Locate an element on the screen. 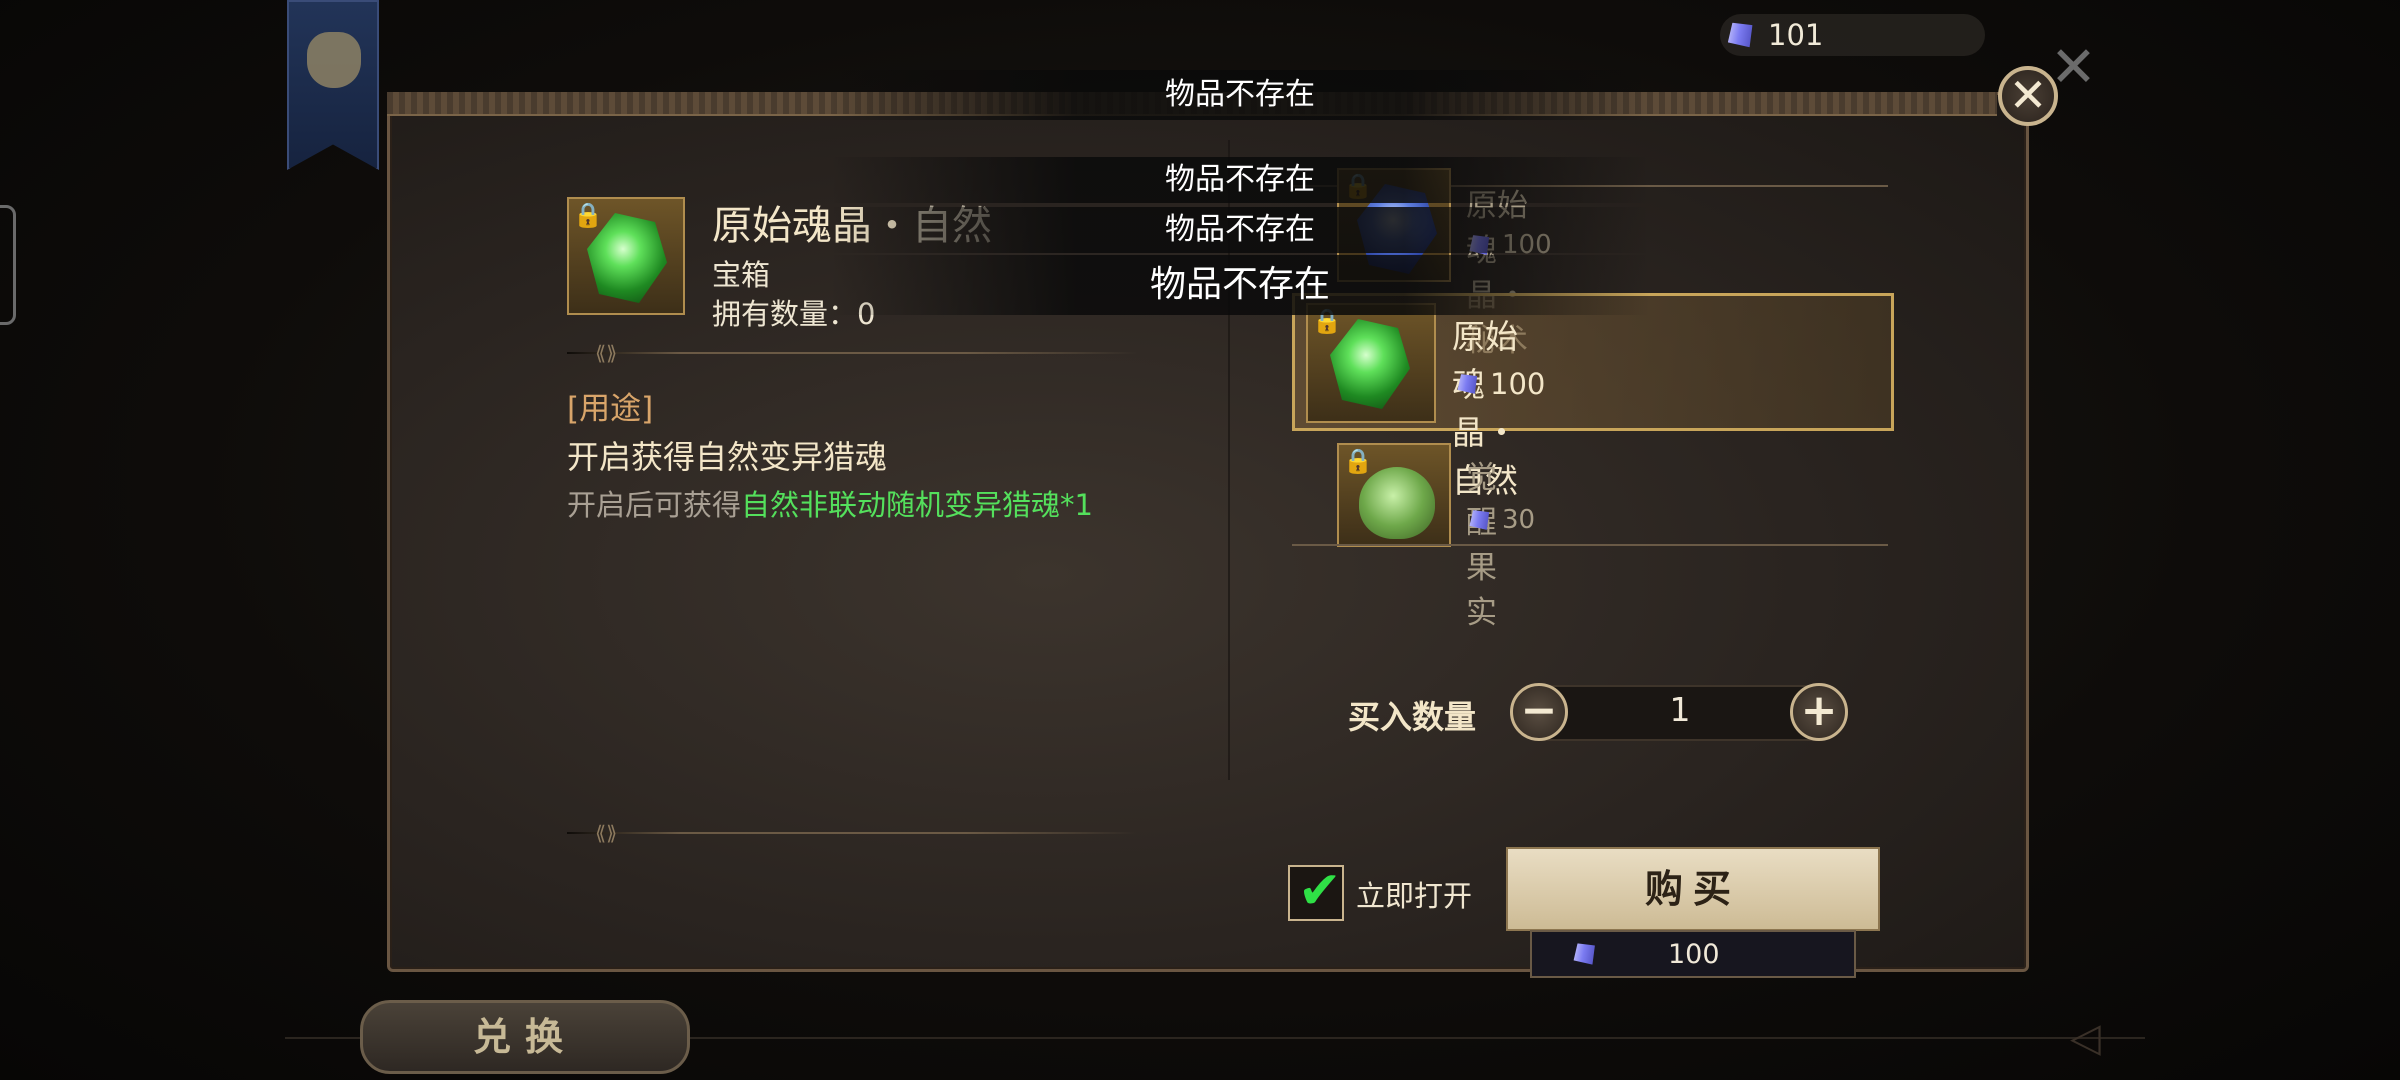  list-item-price: 30 is located at coordinates (1501, 520).